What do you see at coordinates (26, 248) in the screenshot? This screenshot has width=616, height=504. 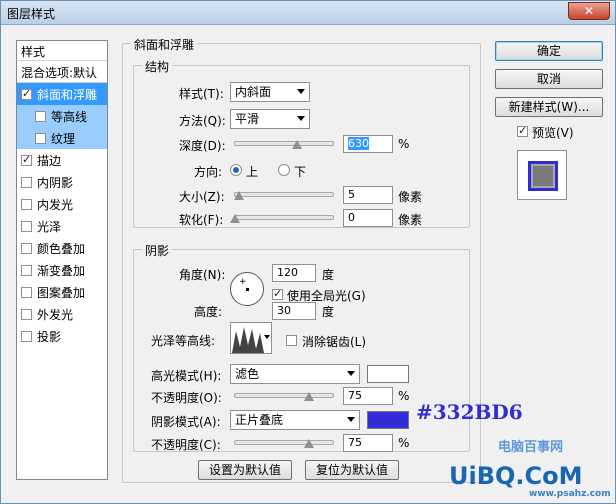 I see `color-overlay-checkbox` at bounding box center [26, 248].